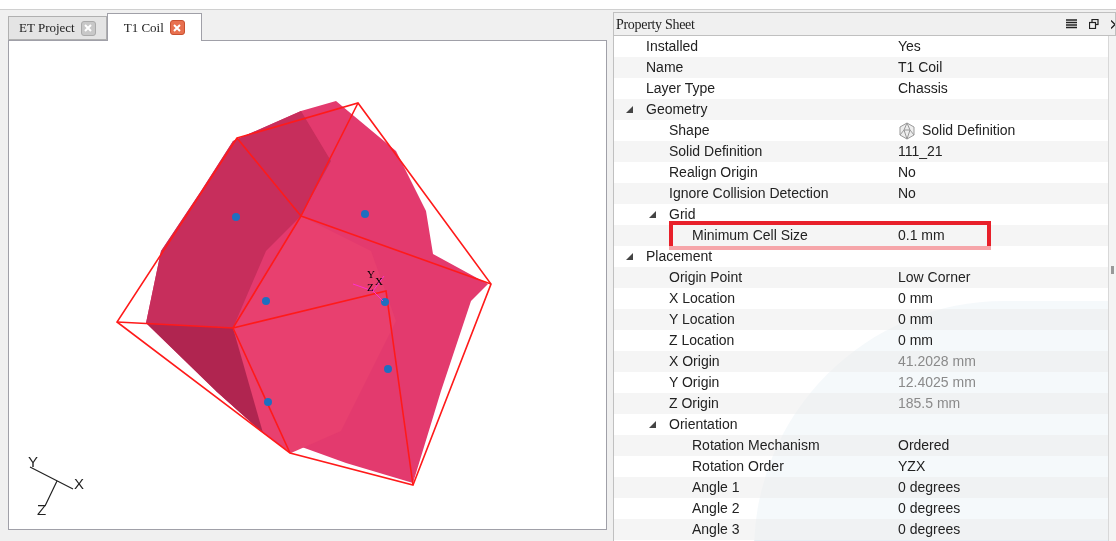 The image size is (1116, 541). Describe the element at coordinates (677, 109) in the screenshot. I see `category-label: Geometry` at that location.